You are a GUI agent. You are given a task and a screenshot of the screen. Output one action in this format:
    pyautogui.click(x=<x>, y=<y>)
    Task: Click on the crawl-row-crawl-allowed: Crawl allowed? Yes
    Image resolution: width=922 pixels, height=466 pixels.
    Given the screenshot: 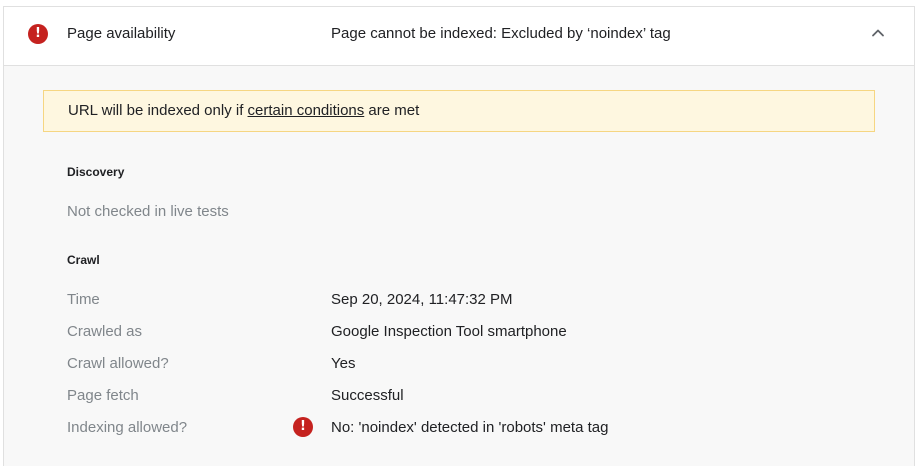 What is the action you would take?
    pyautogui.click(x=459, y=367)
    